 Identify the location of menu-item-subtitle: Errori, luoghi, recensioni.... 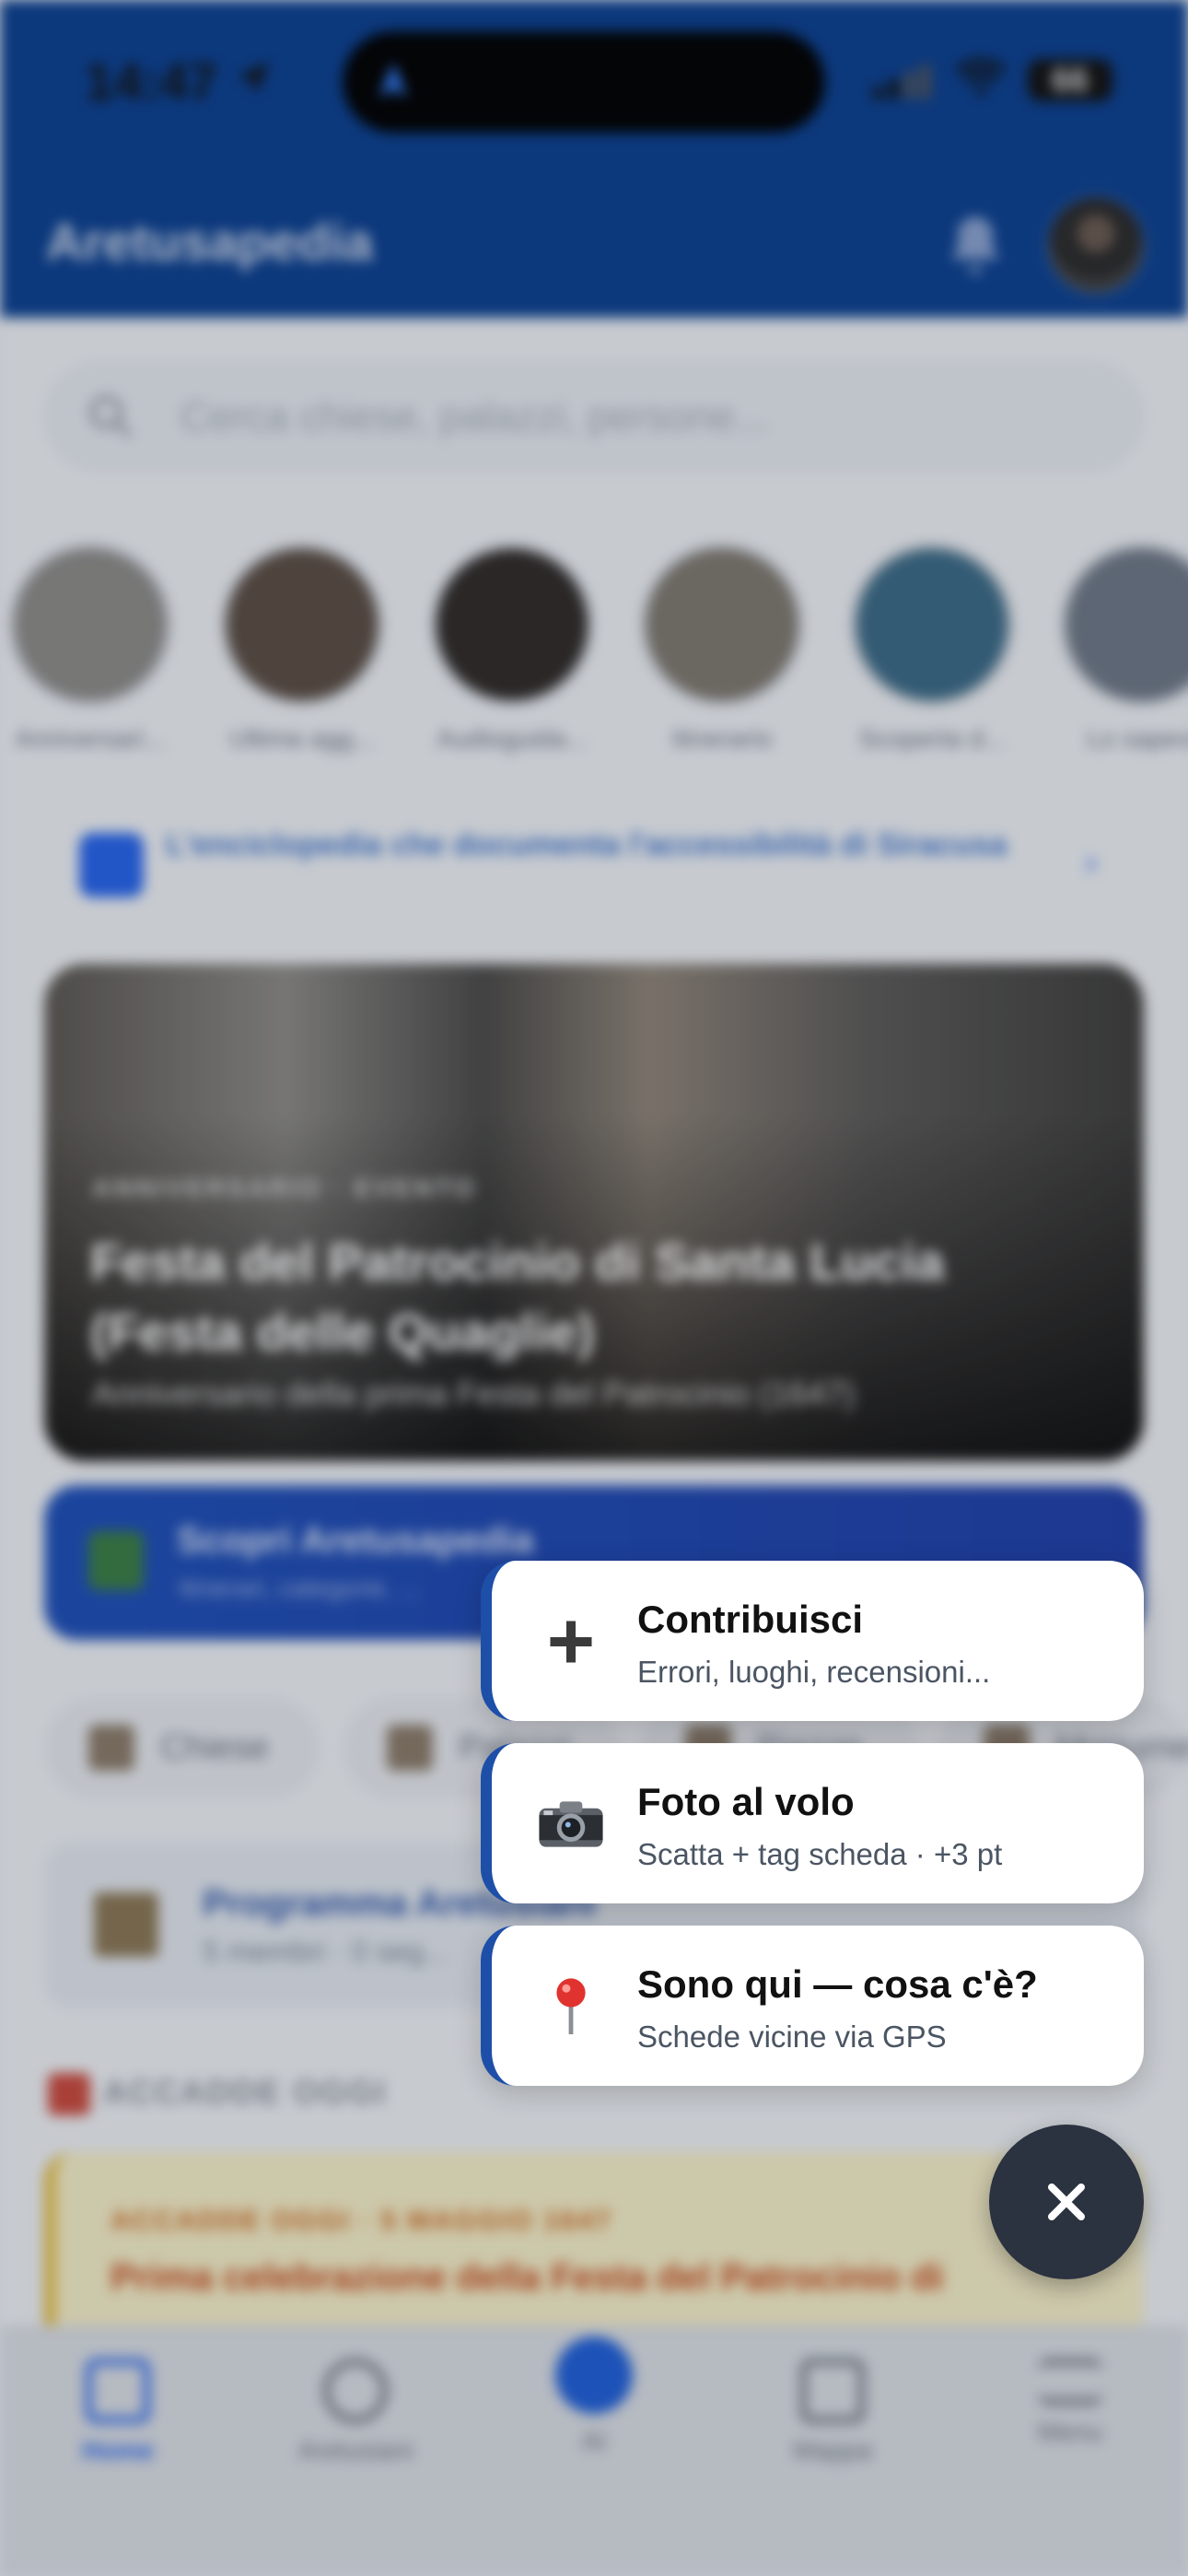
(814, 1672).